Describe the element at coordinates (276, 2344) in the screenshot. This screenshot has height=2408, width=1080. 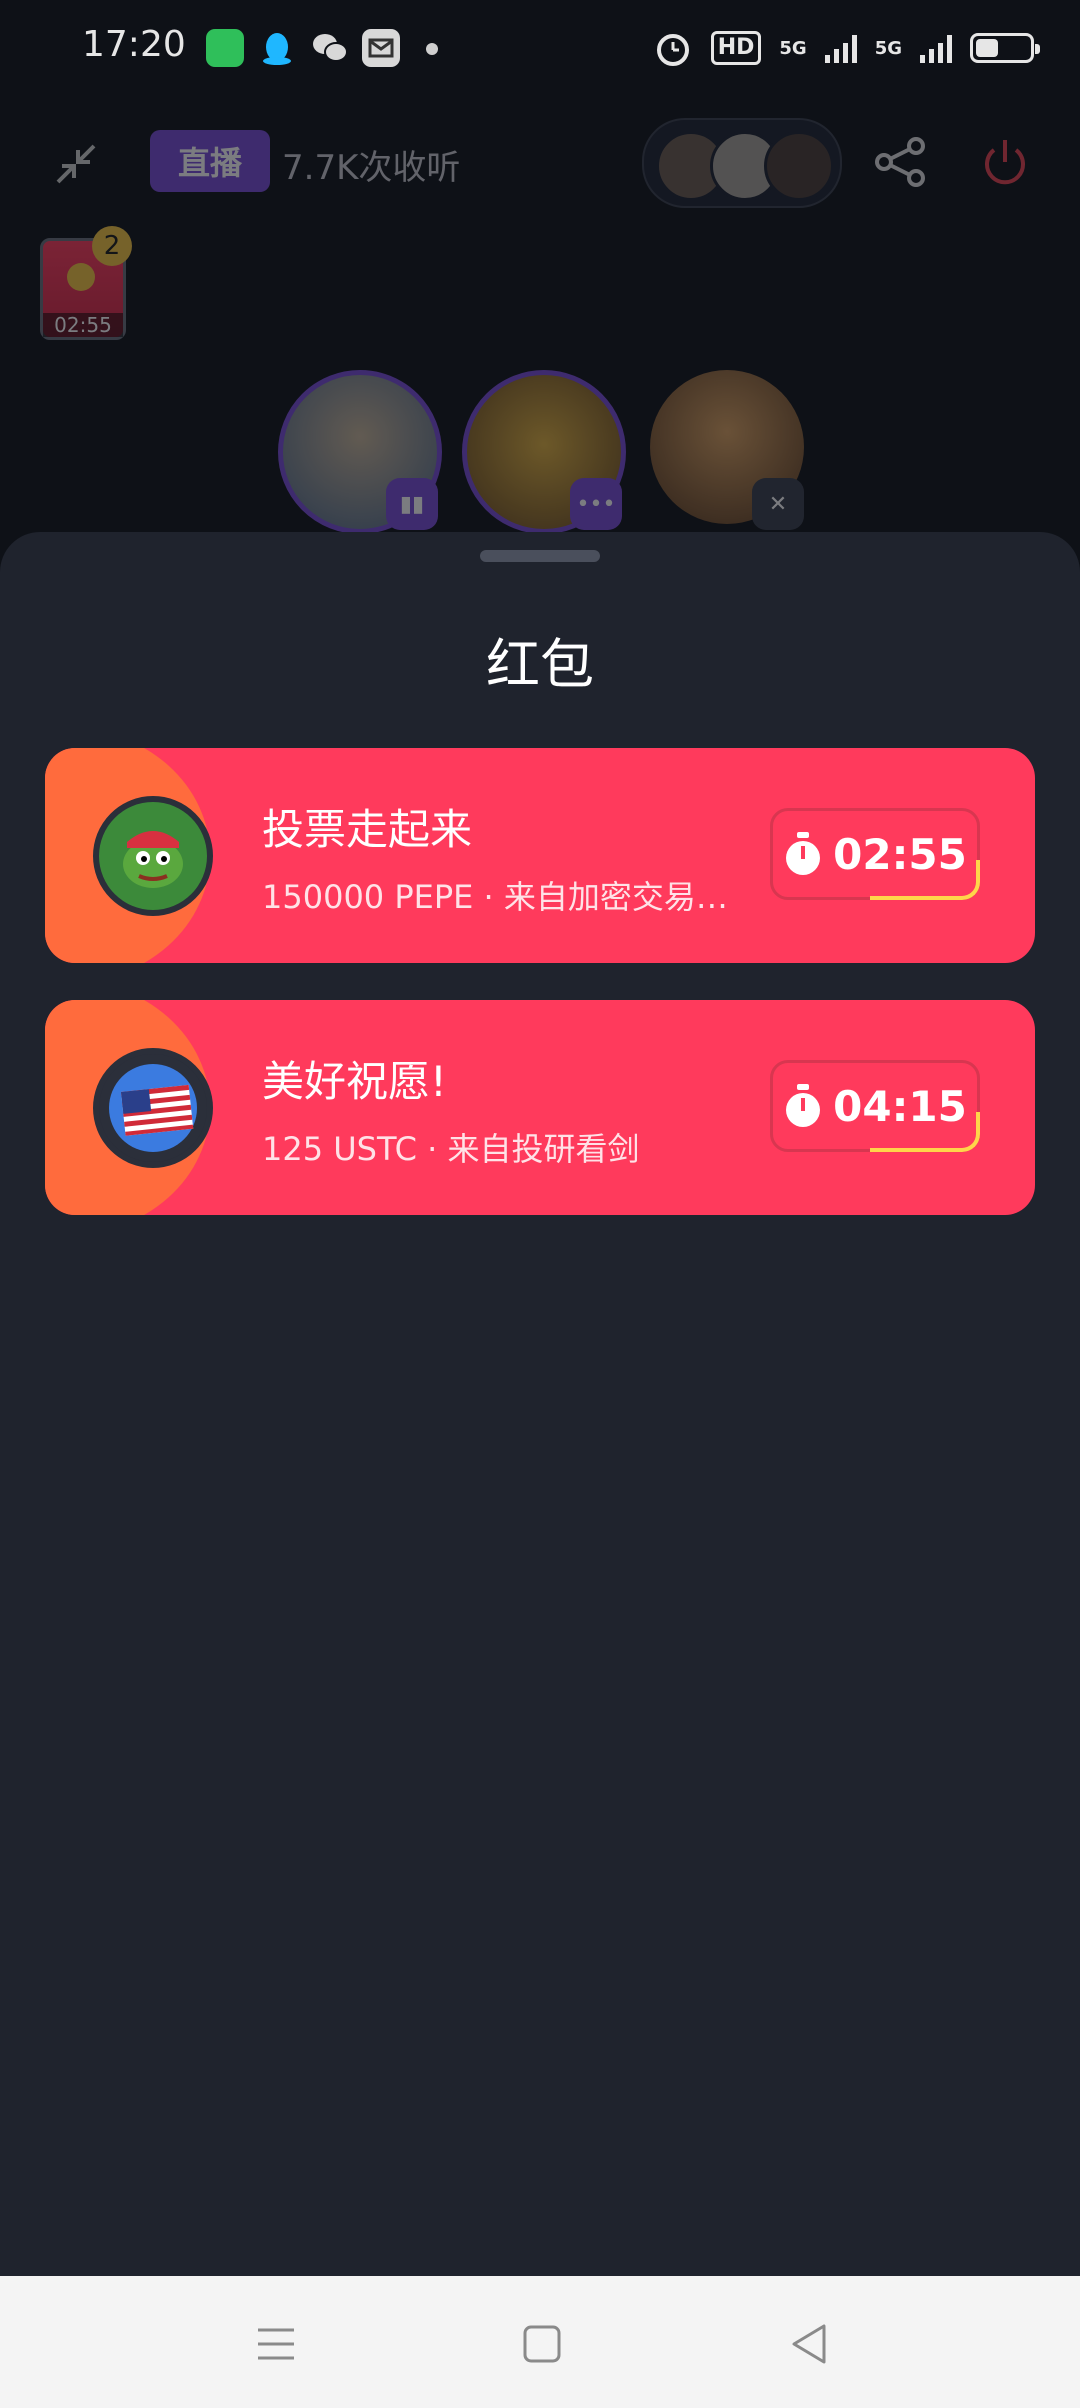
I see `menu-icon` at that location.